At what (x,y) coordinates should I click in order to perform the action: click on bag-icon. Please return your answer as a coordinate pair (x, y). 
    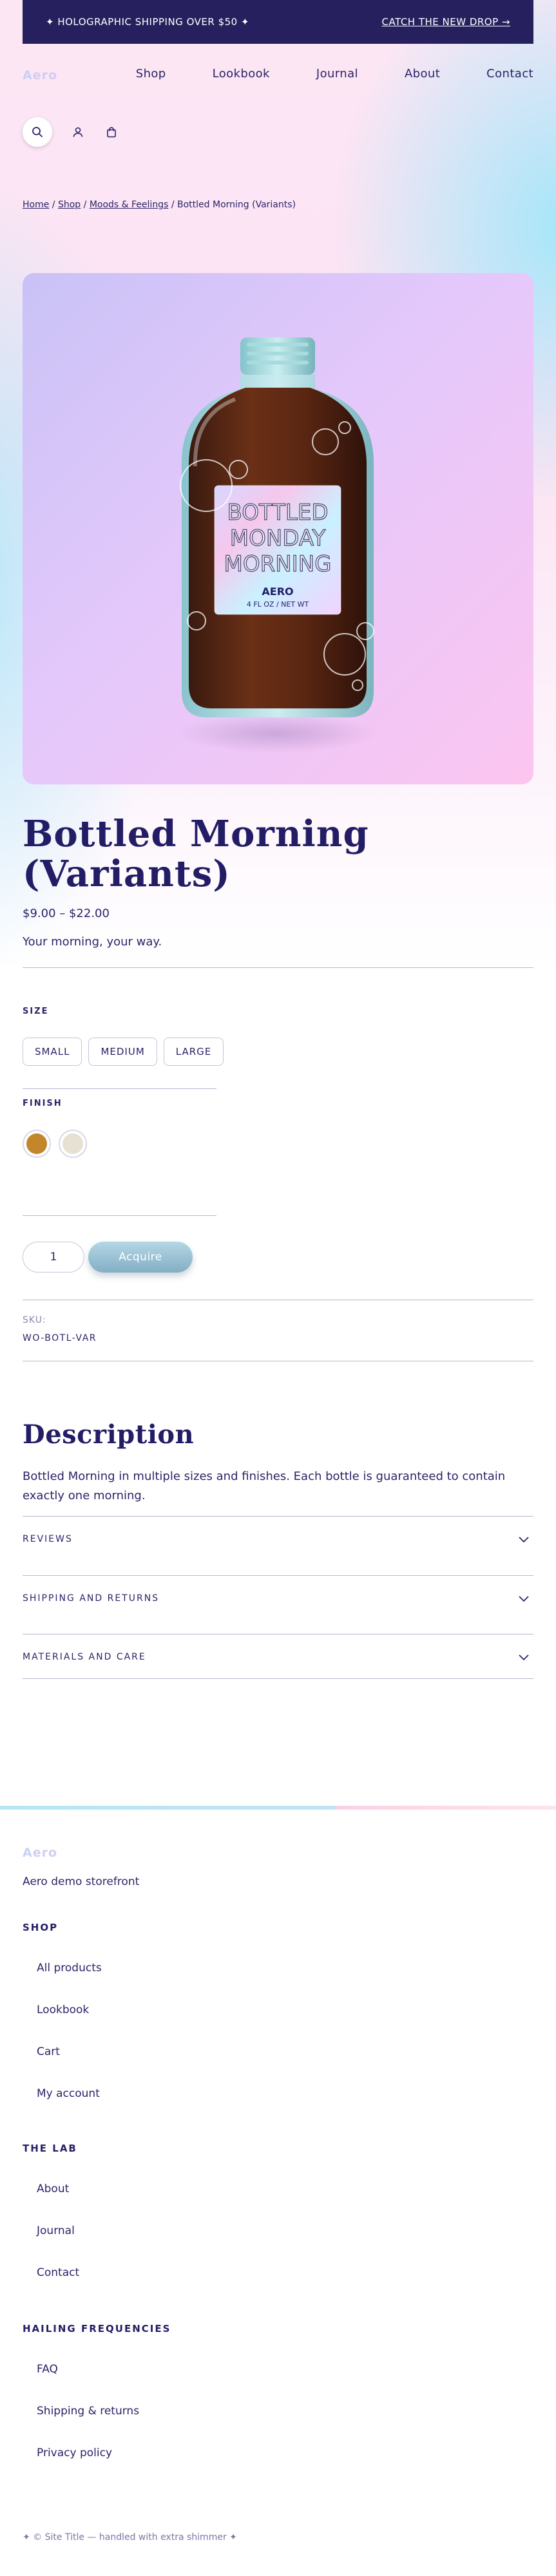
    Looking at the image, I should click on (111, 132).